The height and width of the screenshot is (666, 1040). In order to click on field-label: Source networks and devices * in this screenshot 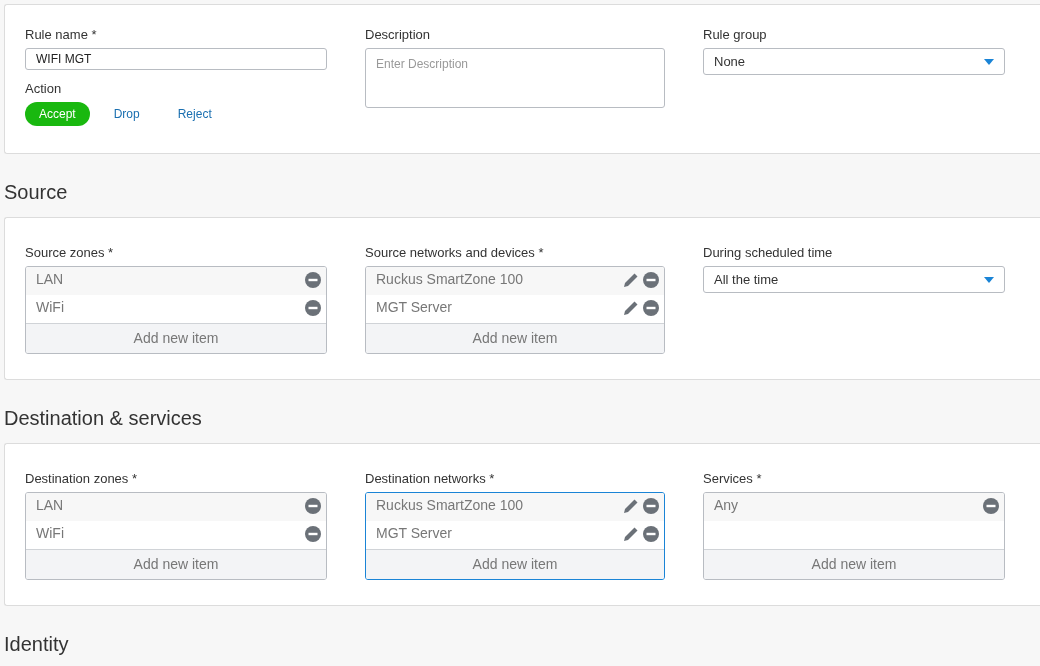, I will do `click(455, 253)`.